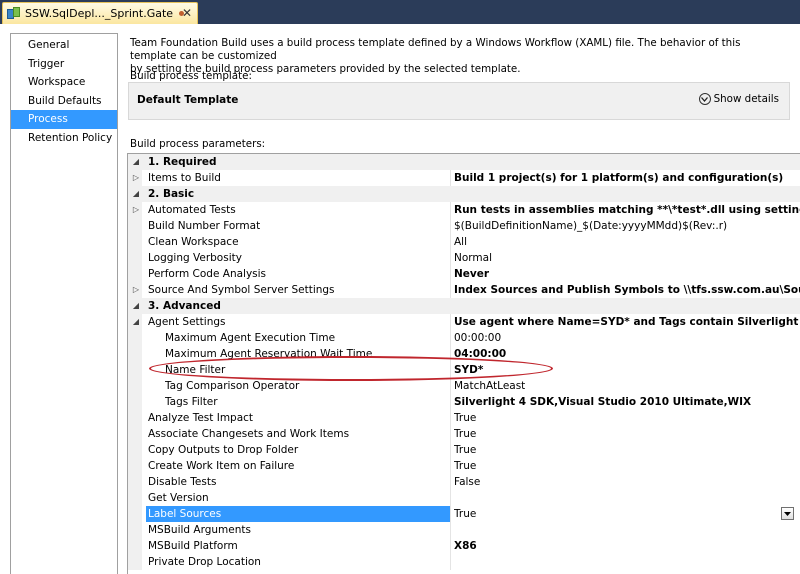 Image resolution: width=800 pixels, height=574 pixels. What do you see at coordinates (64, 82) in the screenshot?
I see `nav-item-workspace: Workspace` at bounding box center [64, 82].